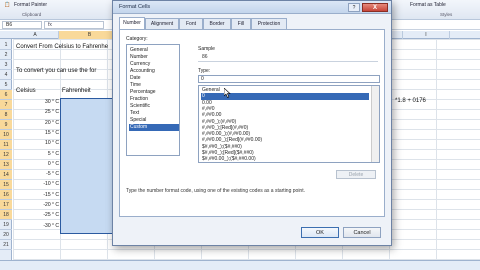  What do you see at coordinates (36, 102) in the screenshot?
I see `celsius-cell: 30 ° C` at bounding box center [36, 102].